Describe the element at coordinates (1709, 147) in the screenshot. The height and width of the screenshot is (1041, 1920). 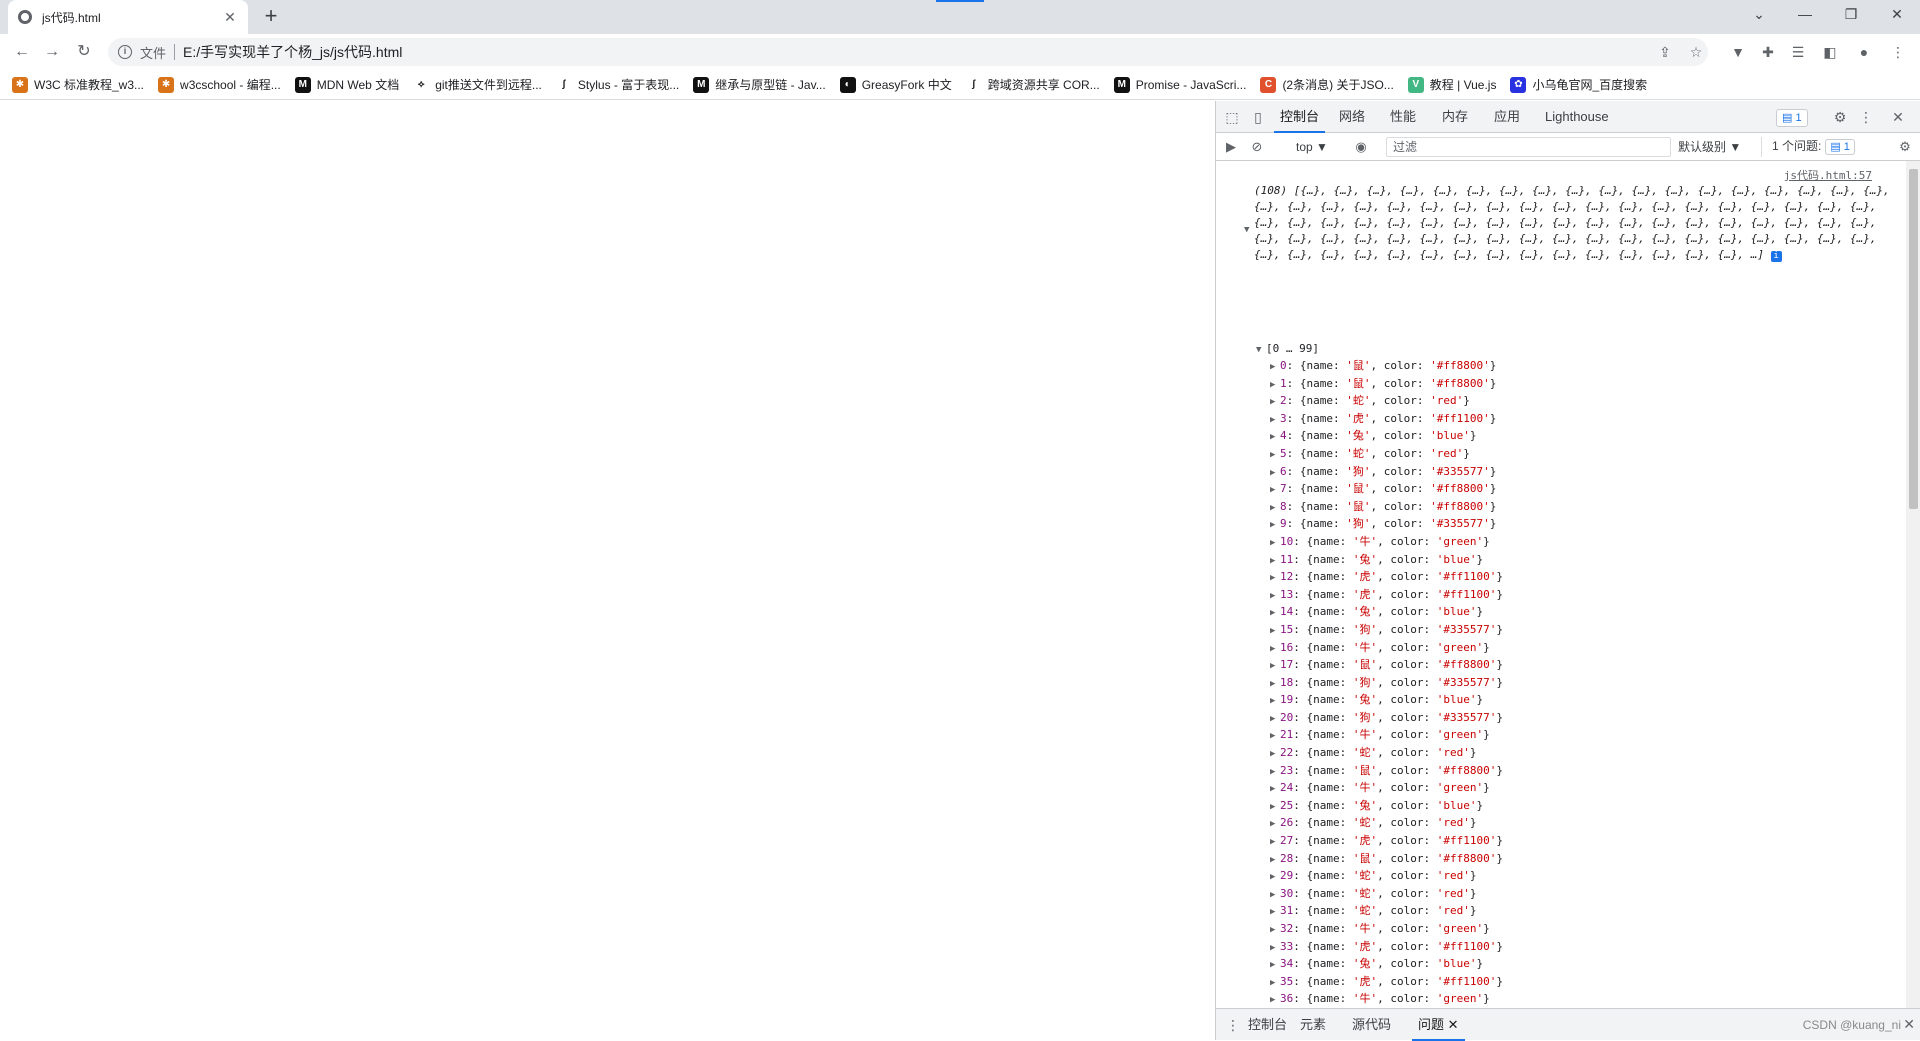
I see `log-level-select: 默认级别 ▼` at that location.